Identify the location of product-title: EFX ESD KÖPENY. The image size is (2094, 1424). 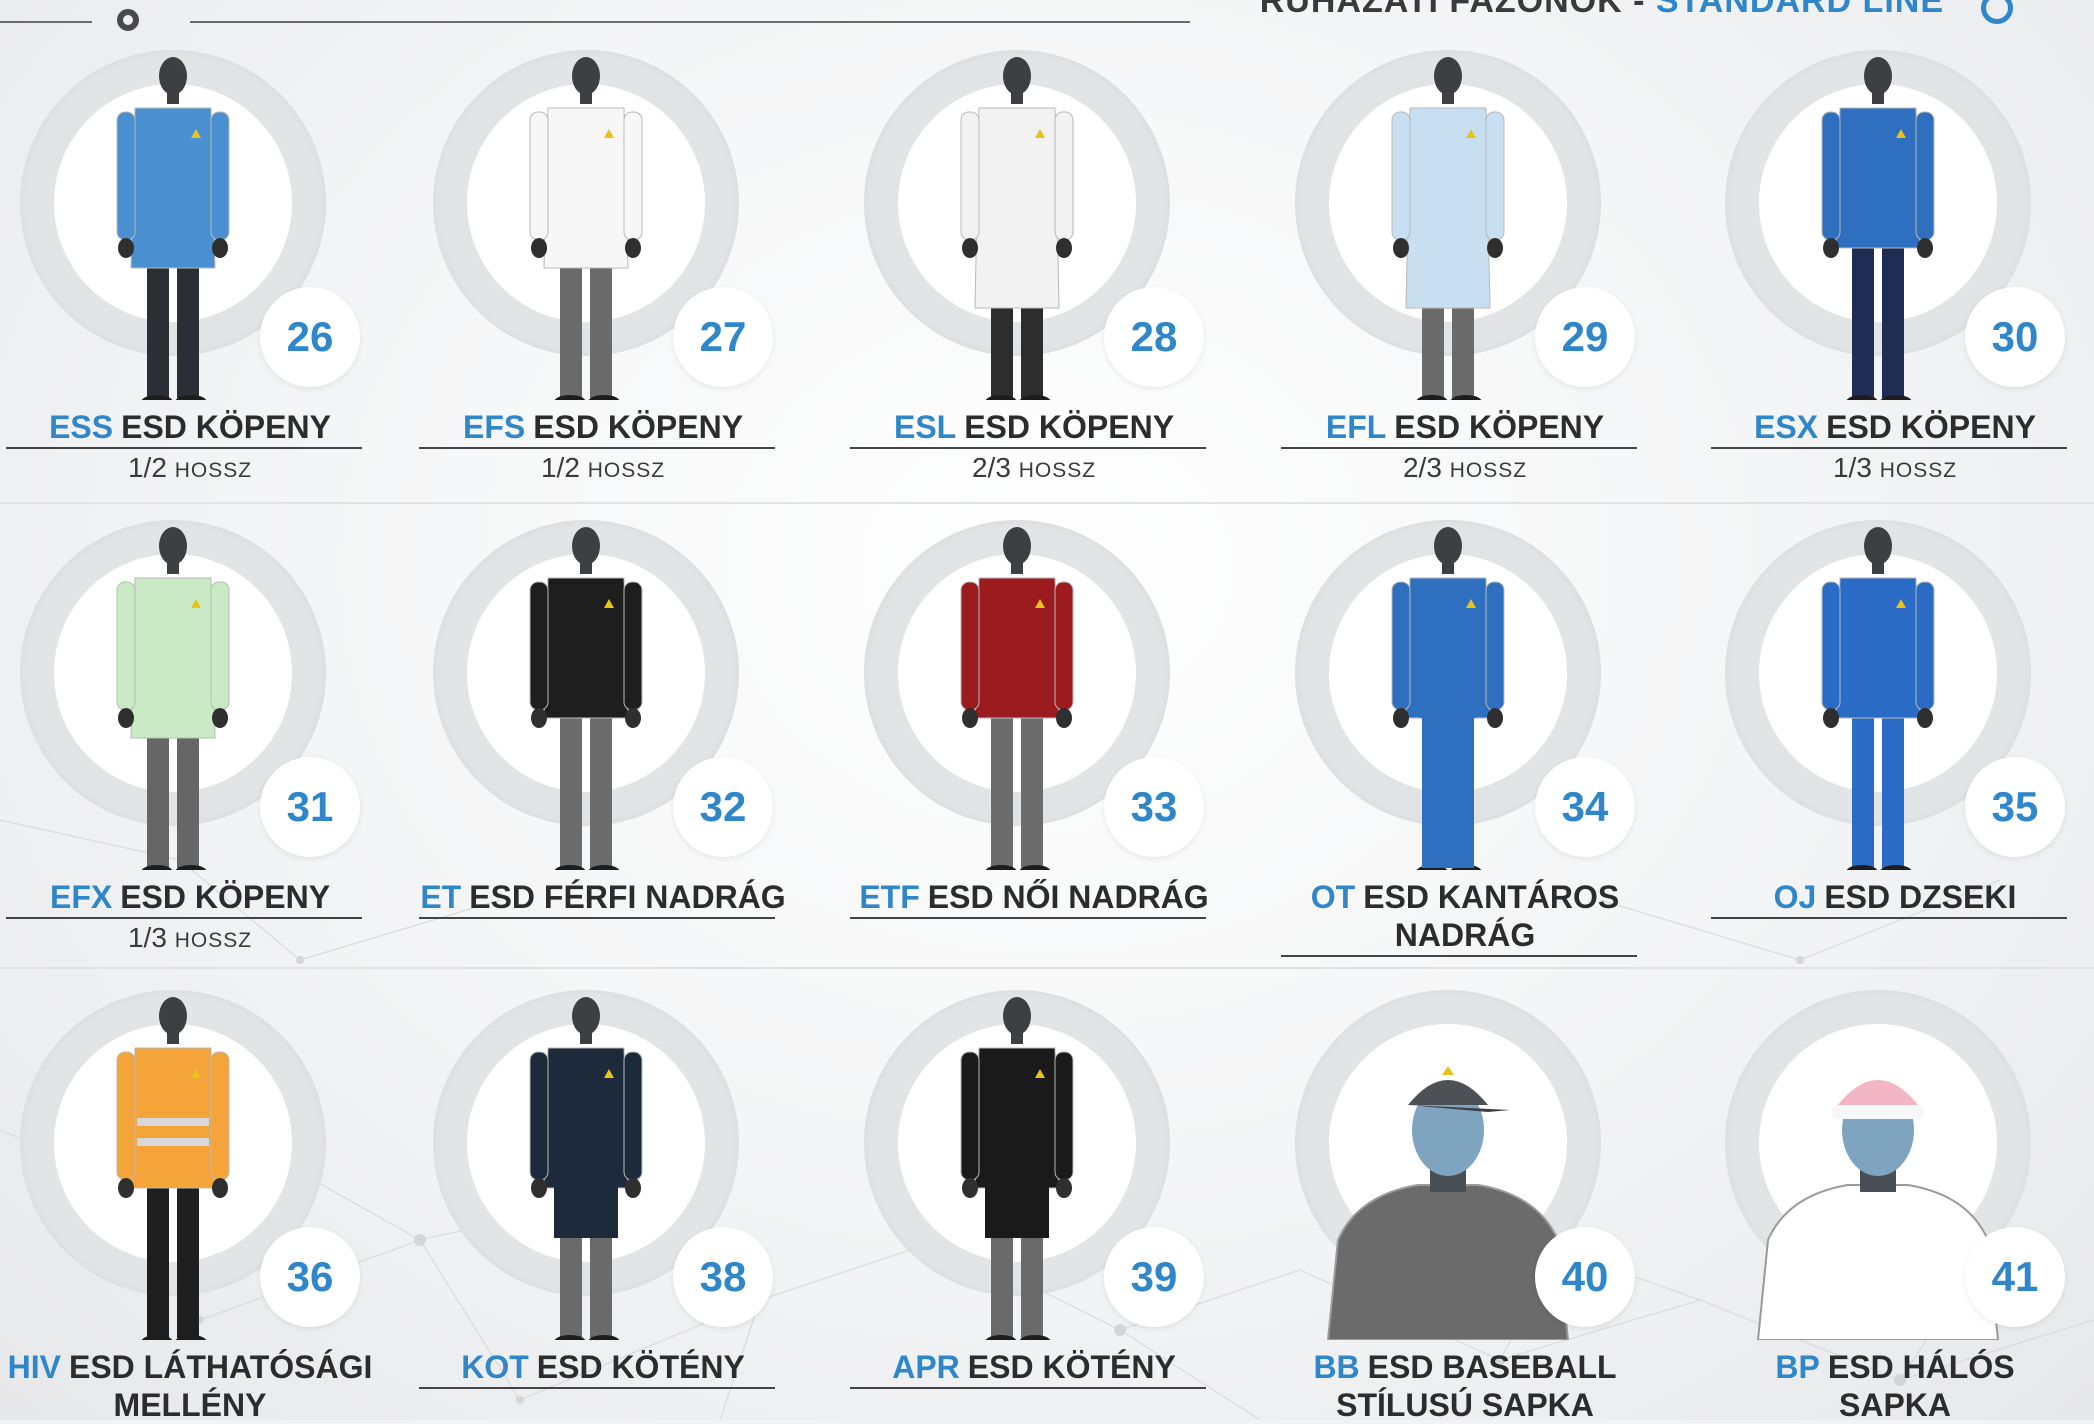
(190, 897).